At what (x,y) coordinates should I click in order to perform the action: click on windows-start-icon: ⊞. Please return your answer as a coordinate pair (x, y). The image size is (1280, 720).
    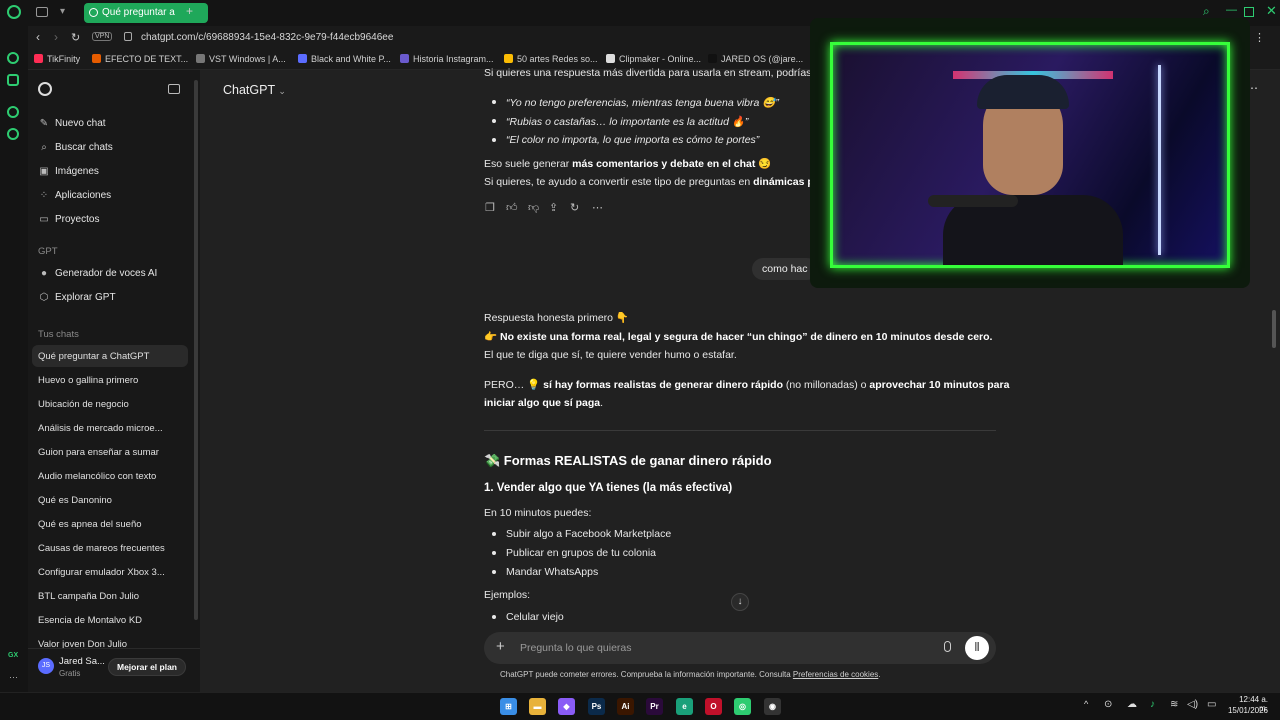
    Looking at the image, I should click on (508, 706).